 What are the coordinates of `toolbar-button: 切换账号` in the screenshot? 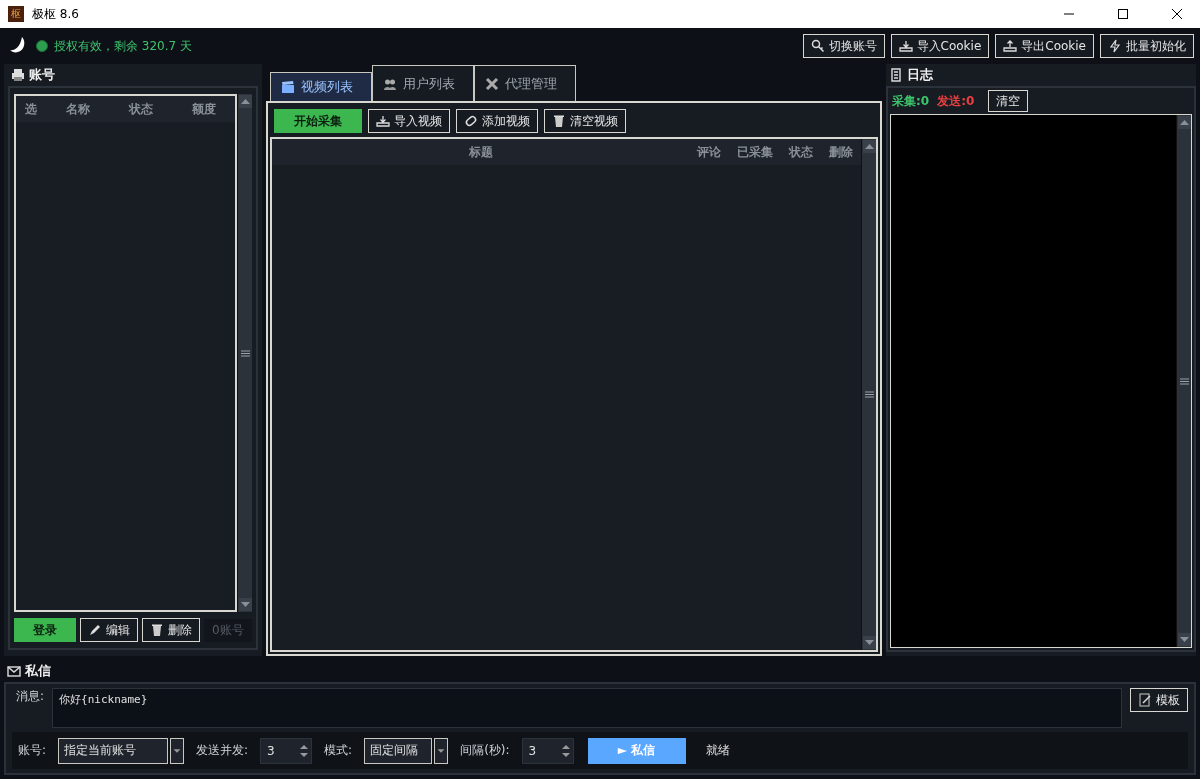 It's located at (843, 46).